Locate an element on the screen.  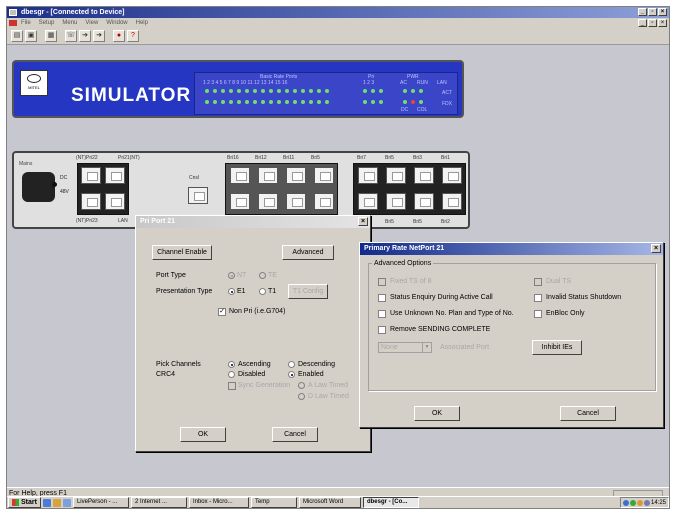
next-icon: ➜ is located at coordinates (99, 36).